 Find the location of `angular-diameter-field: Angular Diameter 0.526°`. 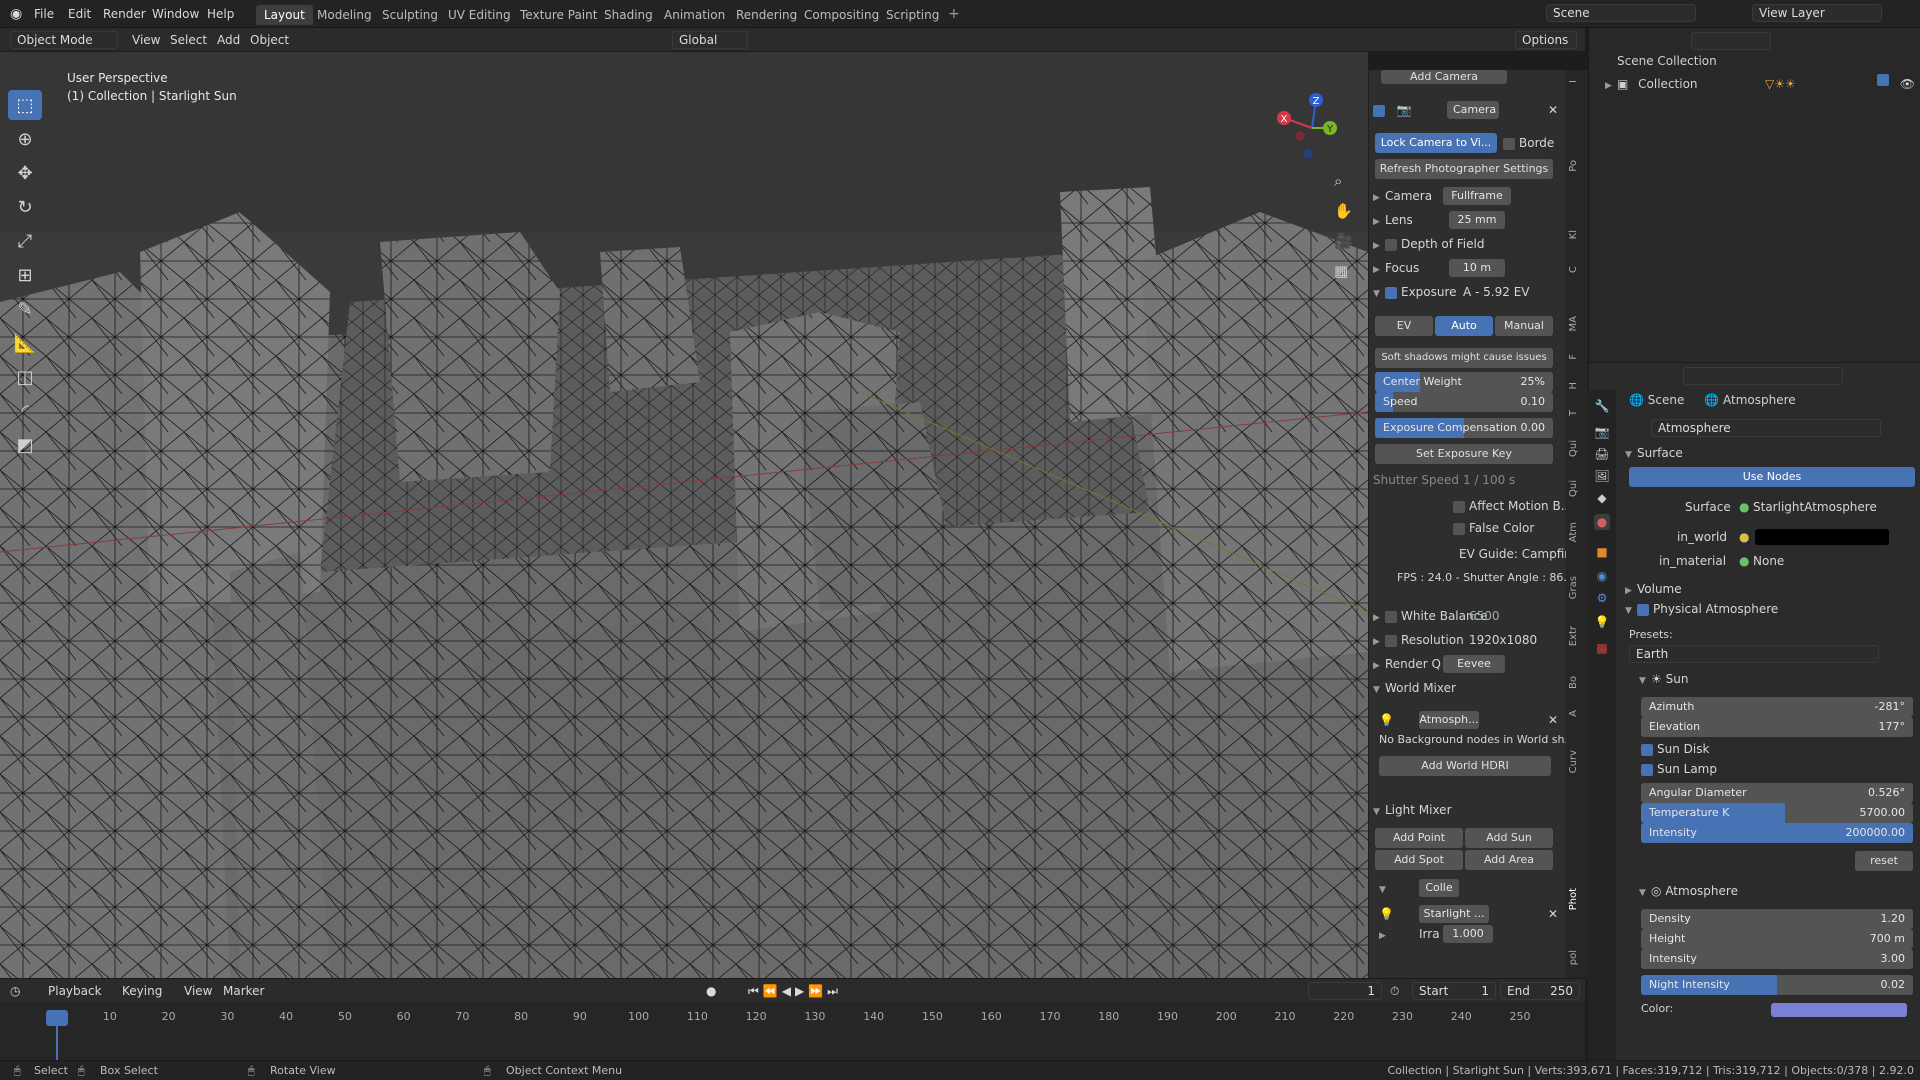

angular-diameter-field: Angular Diameter 0.526° is located at coordinates (1777, 793).